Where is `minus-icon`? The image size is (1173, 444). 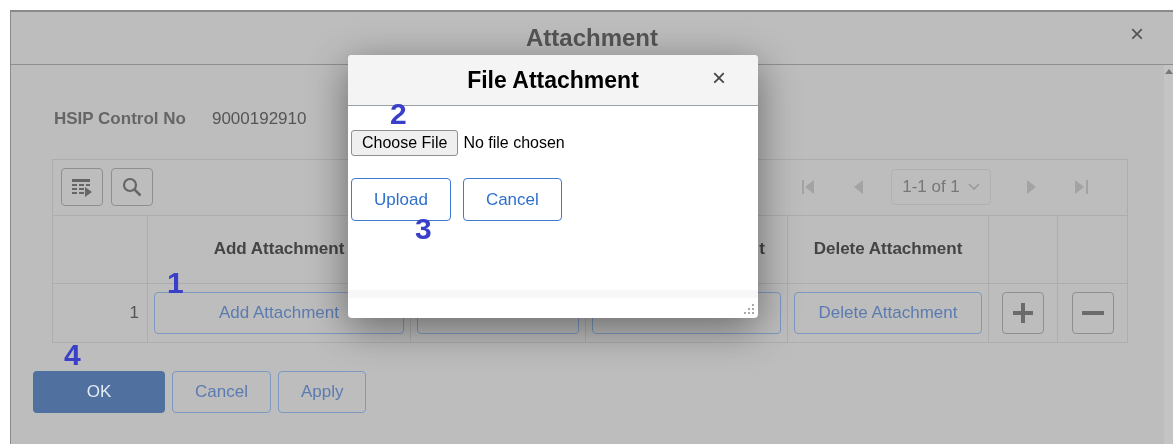
minus-icon is located at coordinates (1092, 312).